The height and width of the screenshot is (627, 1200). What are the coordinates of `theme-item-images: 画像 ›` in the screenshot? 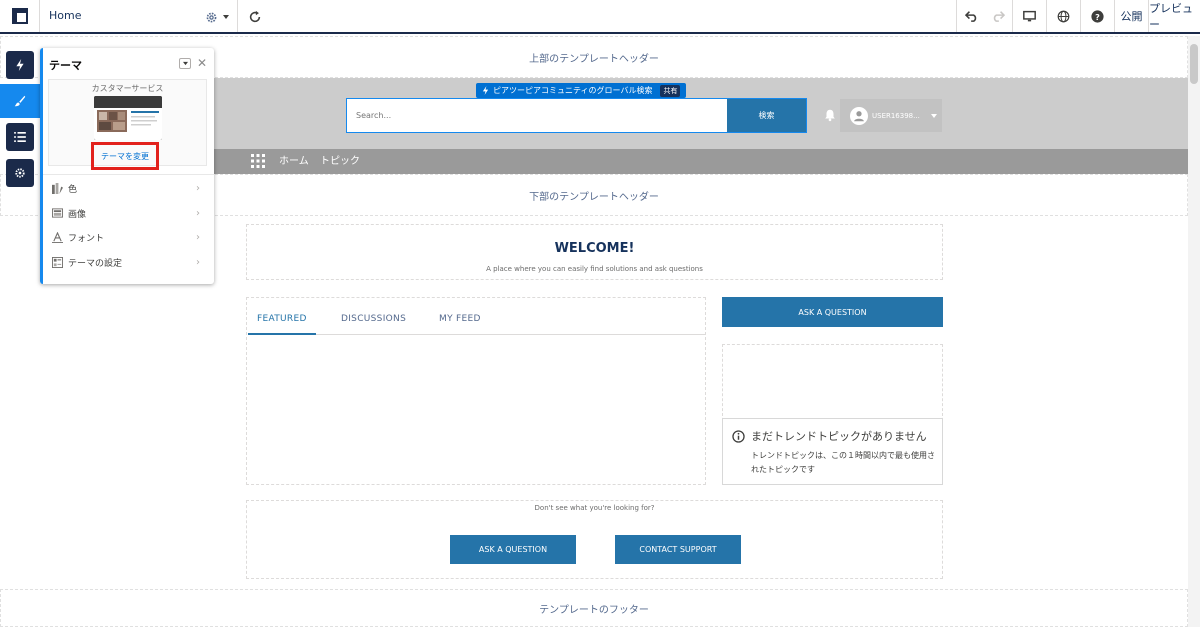 It's located at (128, 213).